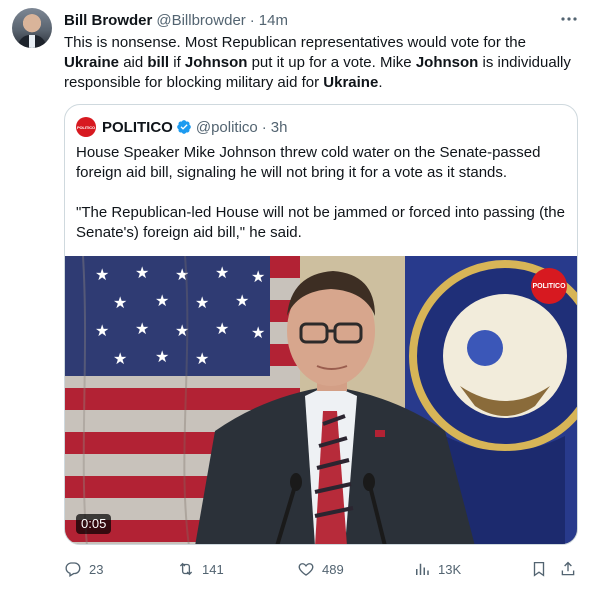 This screenshot has width=606, height=597. What do you see at coordinates (32, 28) in the screenshot?
I see `author-avatar` at bounding box center [32, 28].